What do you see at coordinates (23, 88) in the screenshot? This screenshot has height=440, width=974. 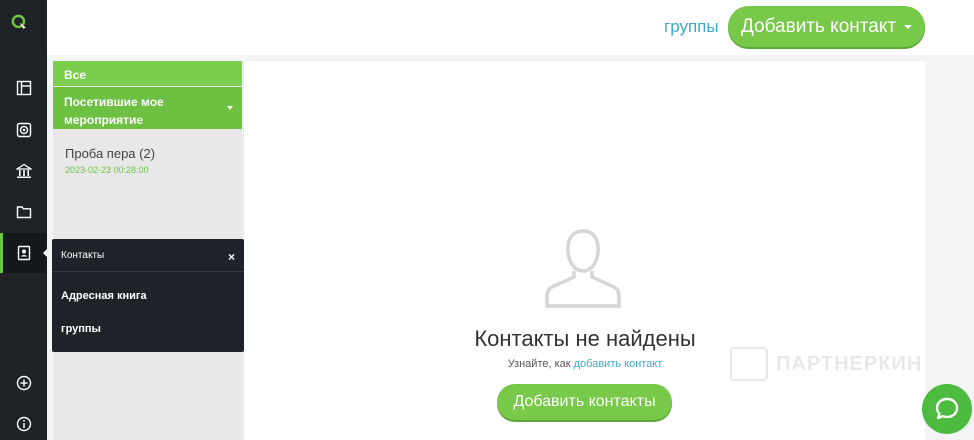 I see `rail-layout-icon` at bounding box center [23, 88].